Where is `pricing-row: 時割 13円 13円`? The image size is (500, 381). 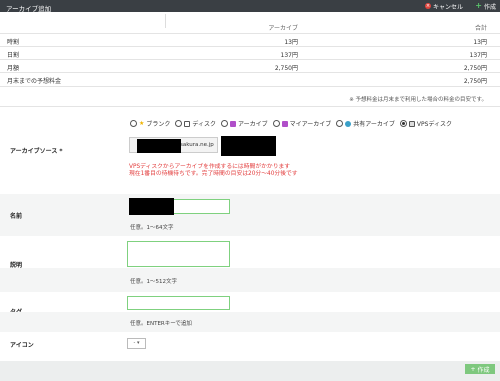
pricing-row: 時割 13円 13円 is located at coordinates (250, 41).